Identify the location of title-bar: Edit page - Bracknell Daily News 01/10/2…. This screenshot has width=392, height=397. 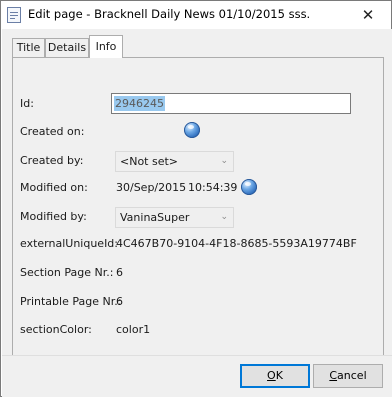
(196, 15).